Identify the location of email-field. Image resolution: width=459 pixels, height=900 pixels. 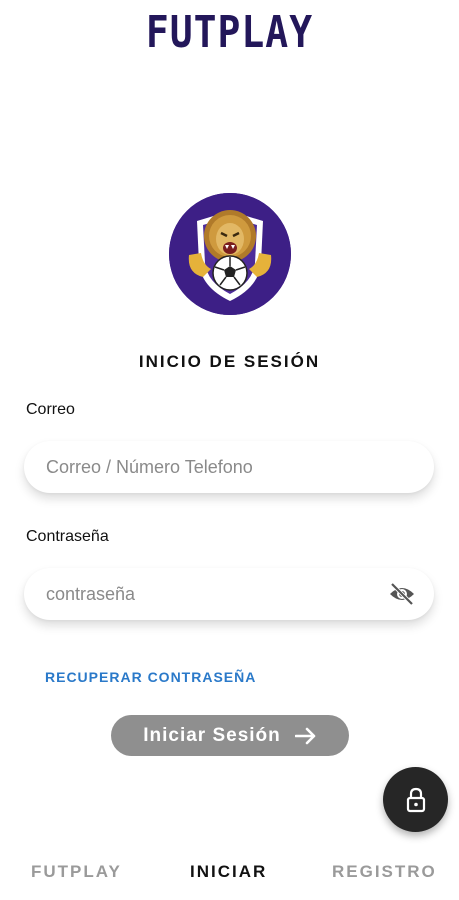
(211, 467).